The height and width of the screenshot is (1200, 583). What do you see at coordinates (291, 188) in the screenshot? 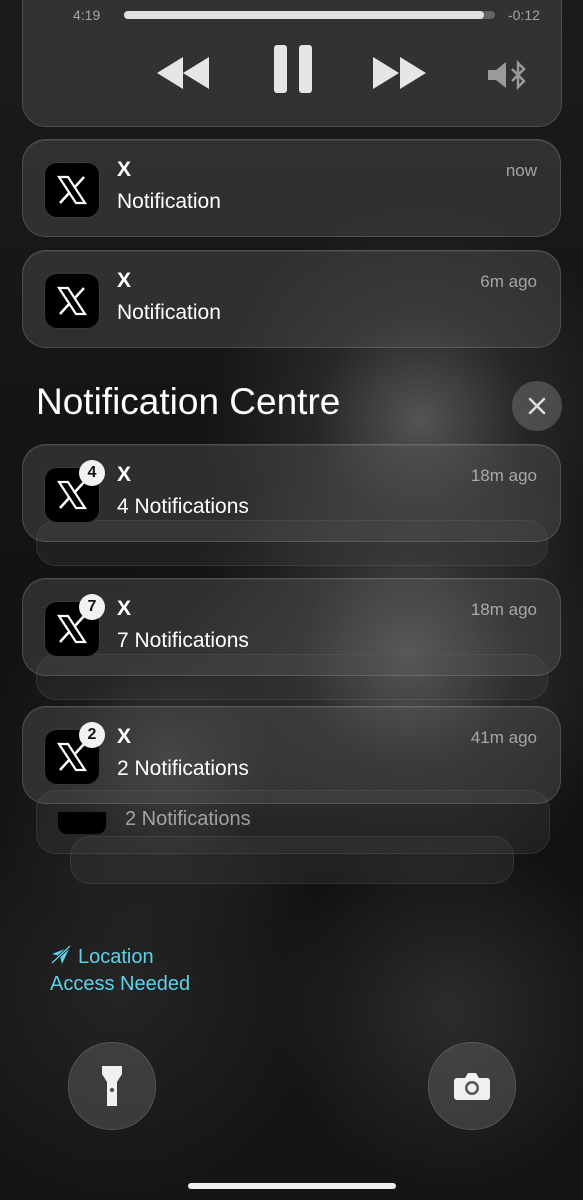
I see `notification-card: X Notification now` at bounding box center [291, 188].